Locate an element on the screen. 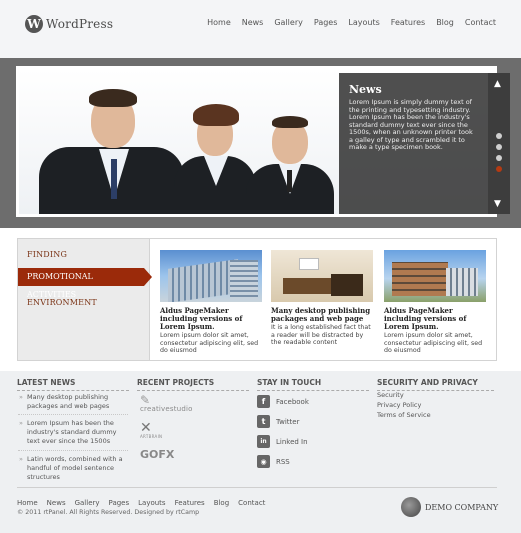 This screenshot has width=521, height=533. security-heading: SECURITY AND PRIVACY is located at coordinates (435, 384).